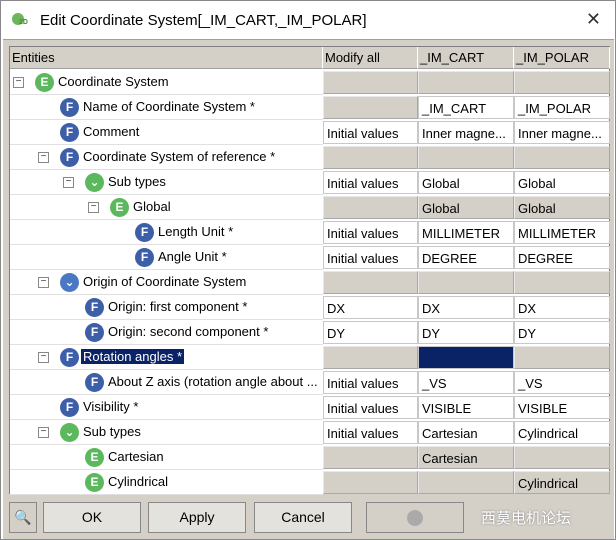  Describe the element at coordinates (370, 332) in the screenshot. I see `modify-all-cell: DY` at that location.